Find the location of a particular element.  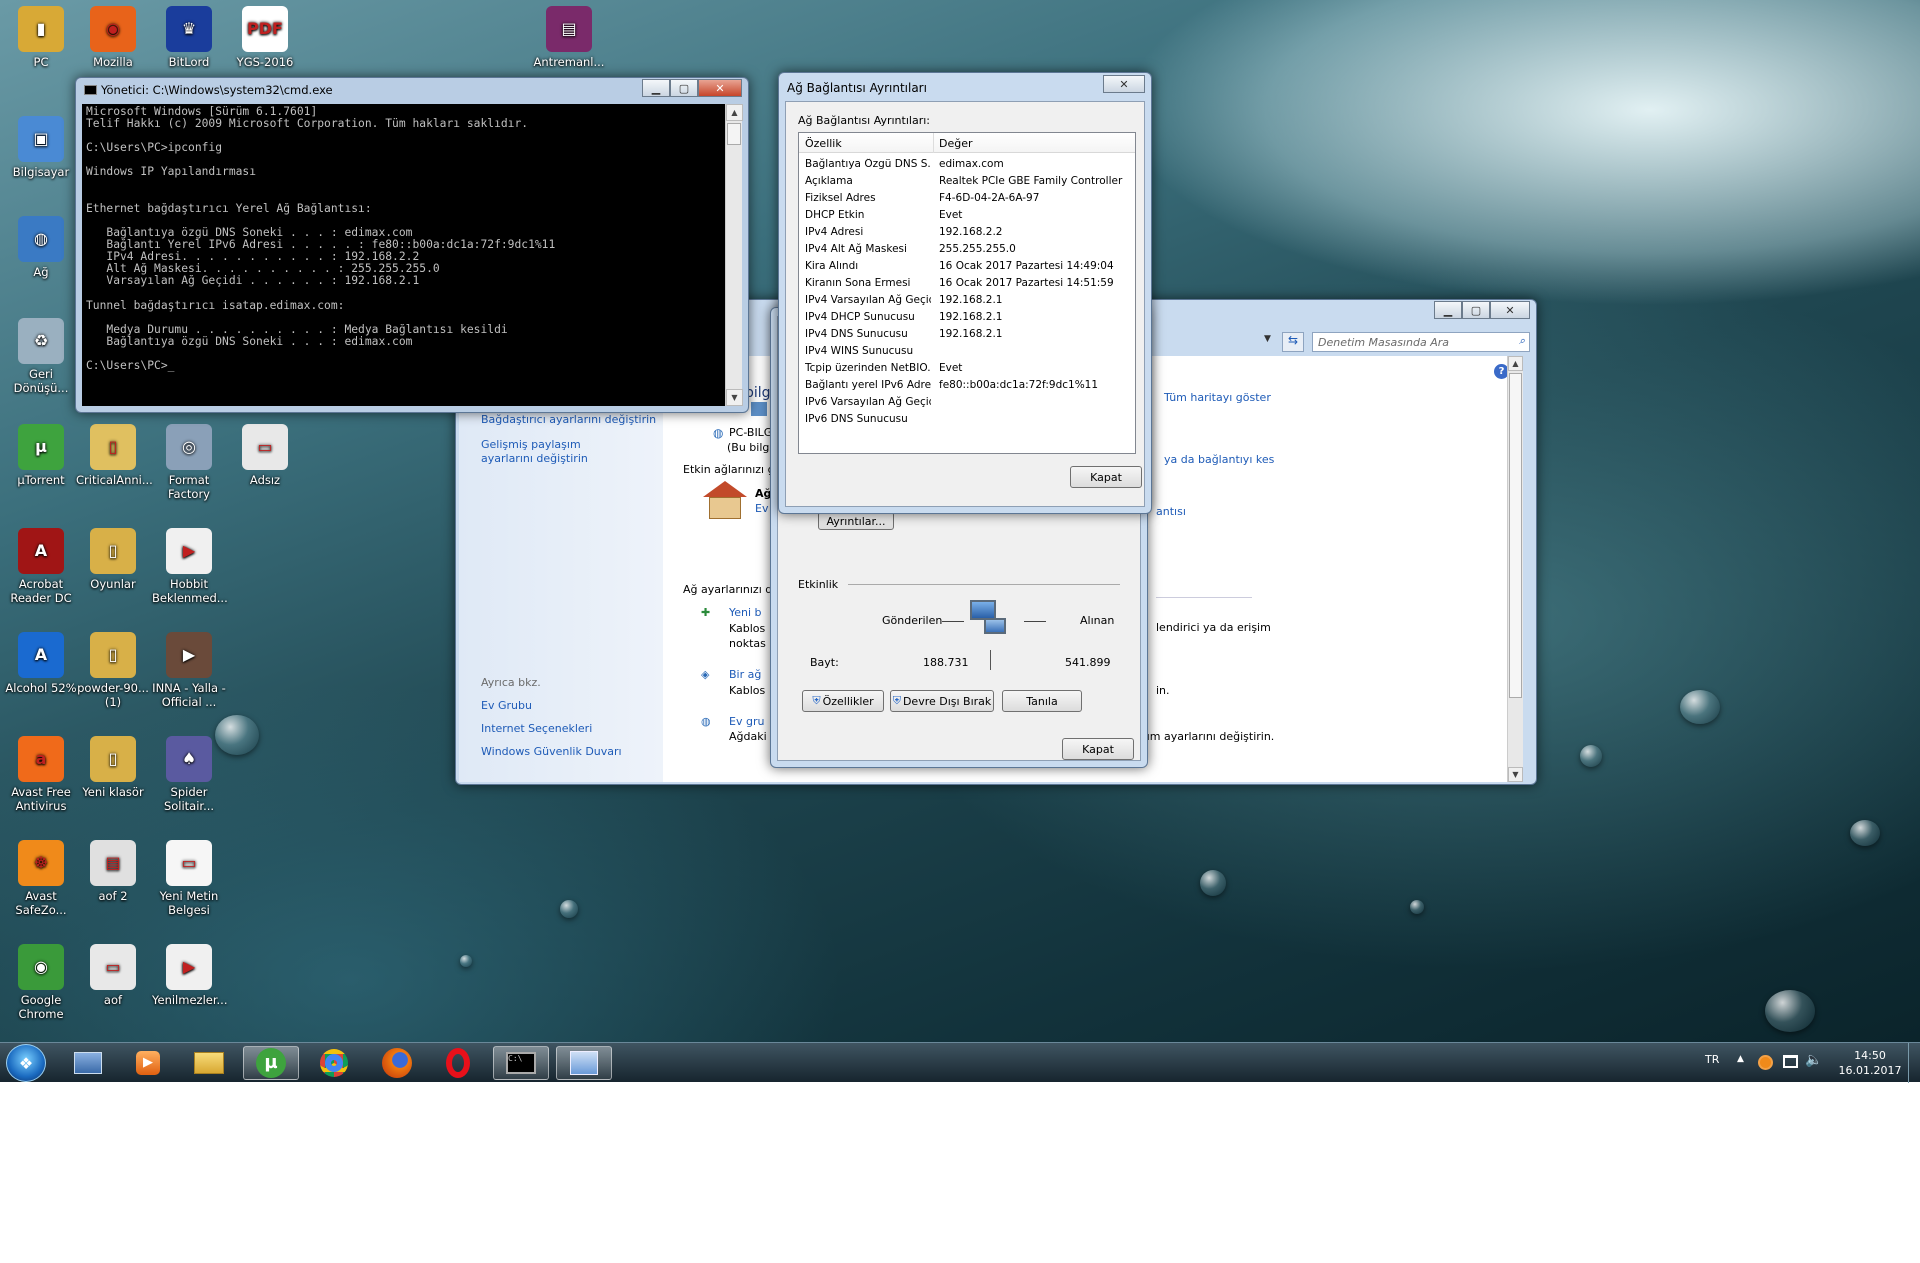

desktop-icon: ▯ Oyunlar is located at coordinates (113, 559).